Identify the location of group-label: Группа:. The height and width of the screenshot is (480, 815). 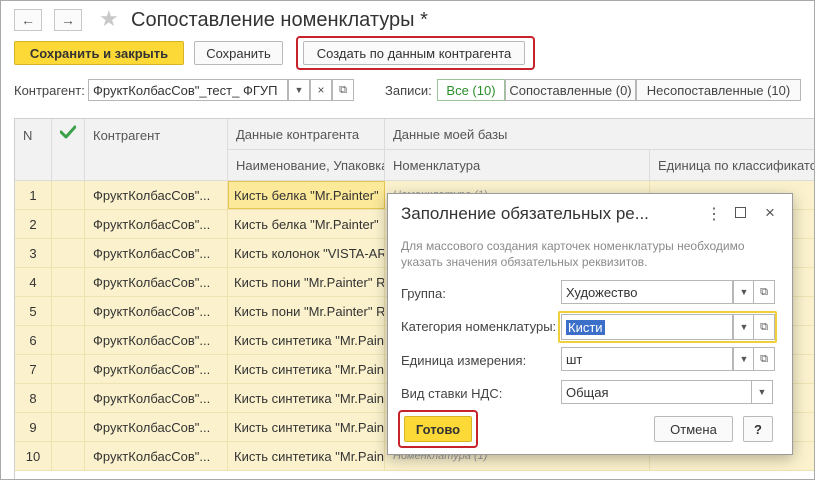
(423, 293).